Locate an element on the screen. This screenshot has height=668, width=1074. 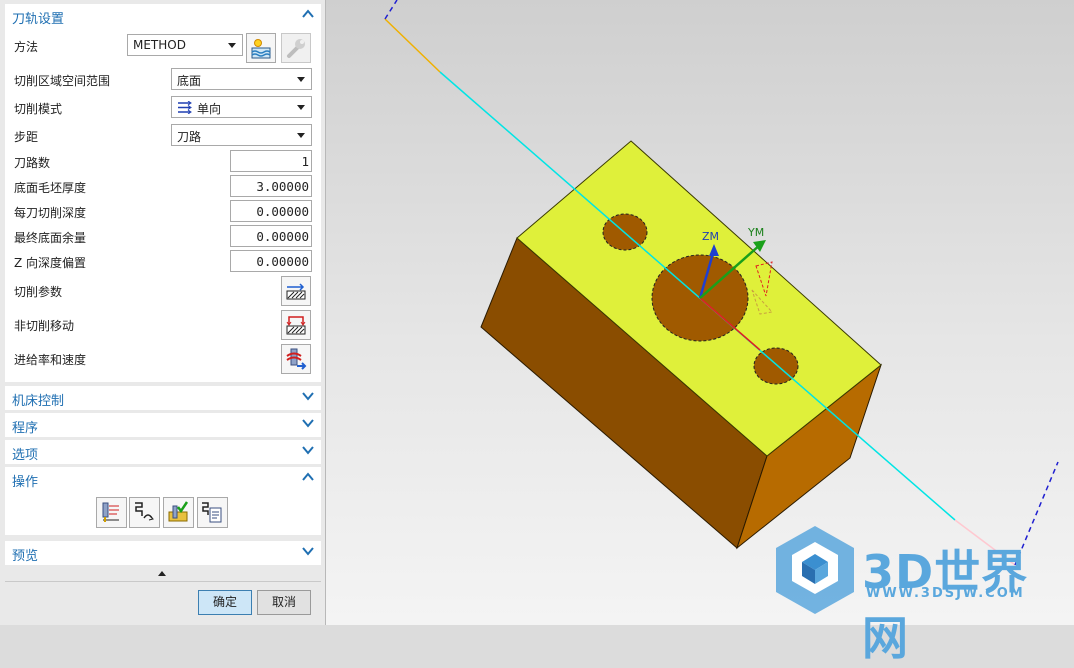
machine-control-header: 机床控制 is located at coordinates (163, 398).